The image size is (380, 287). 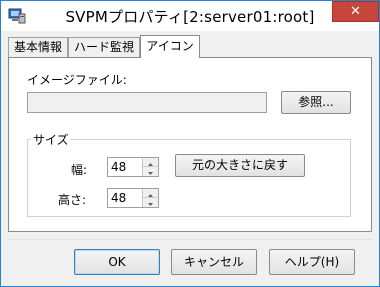 I want to click on size-group-label: サイズ, so click(x=51, y=139).